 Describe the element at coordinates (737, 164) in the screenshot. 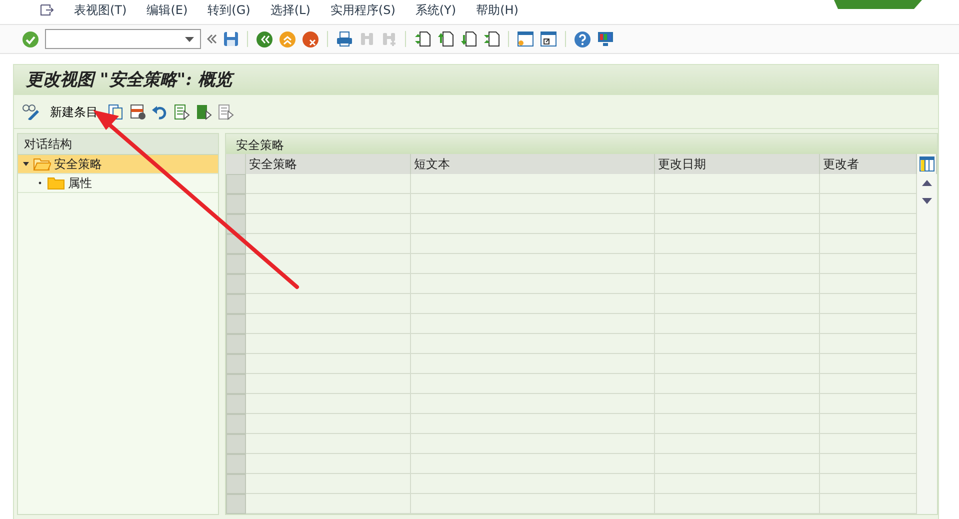

I see `column-header: 更改日期` at that location.